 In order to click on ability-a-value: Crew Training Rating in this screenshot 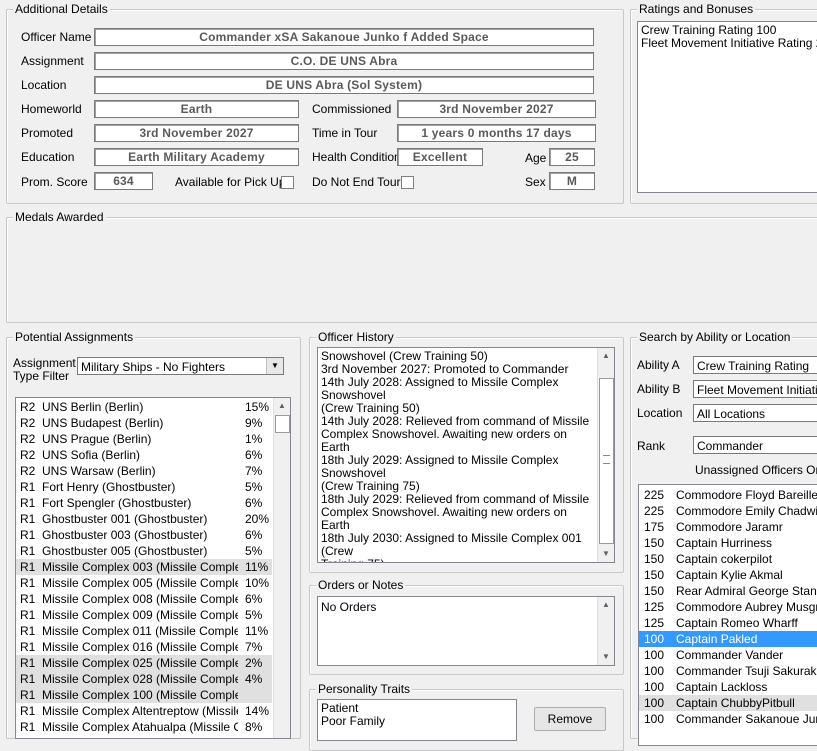, I will do `click(753, 366)`.